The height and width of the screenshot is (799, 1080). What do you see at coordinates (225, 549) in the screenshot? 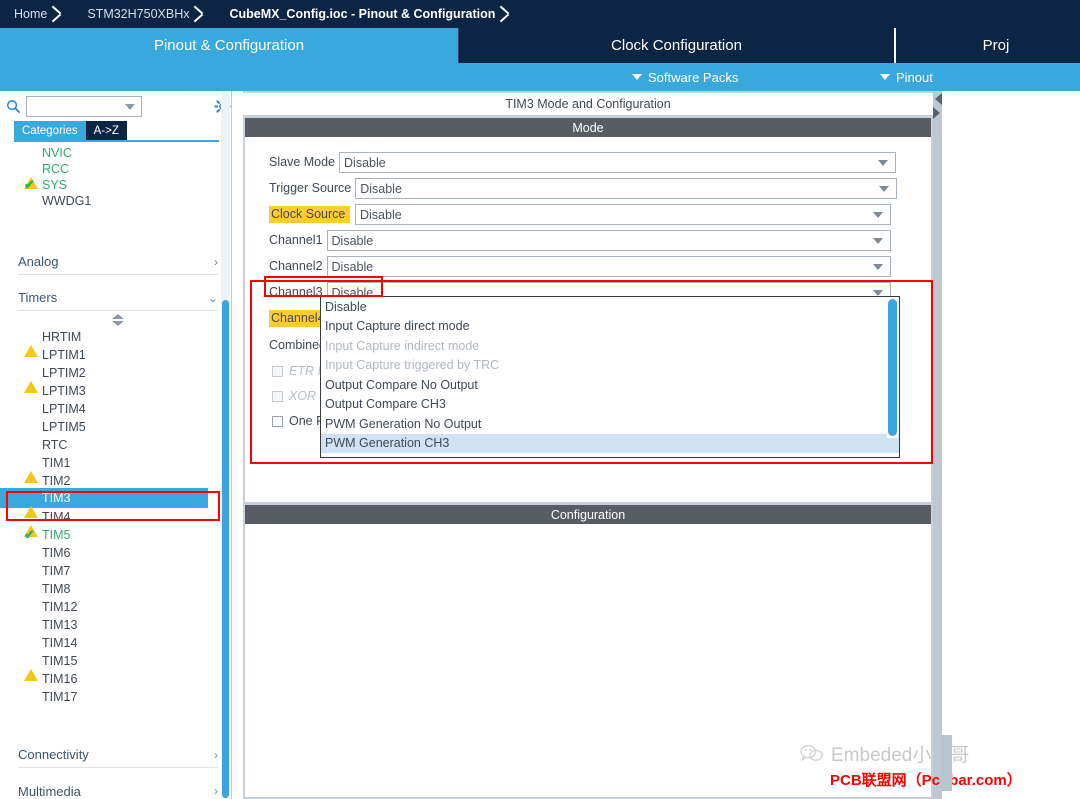
I see `sidebar-scrollbar-thumb` at bounding box center [225, 549].